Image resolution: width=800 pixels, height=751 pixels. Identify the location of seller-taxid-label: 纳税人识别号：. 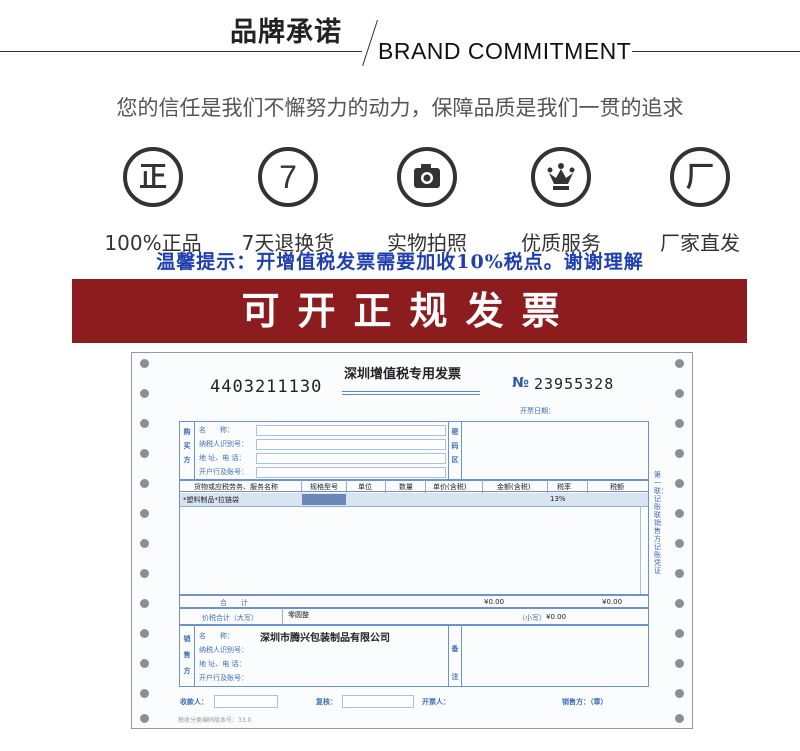
(223, 650).